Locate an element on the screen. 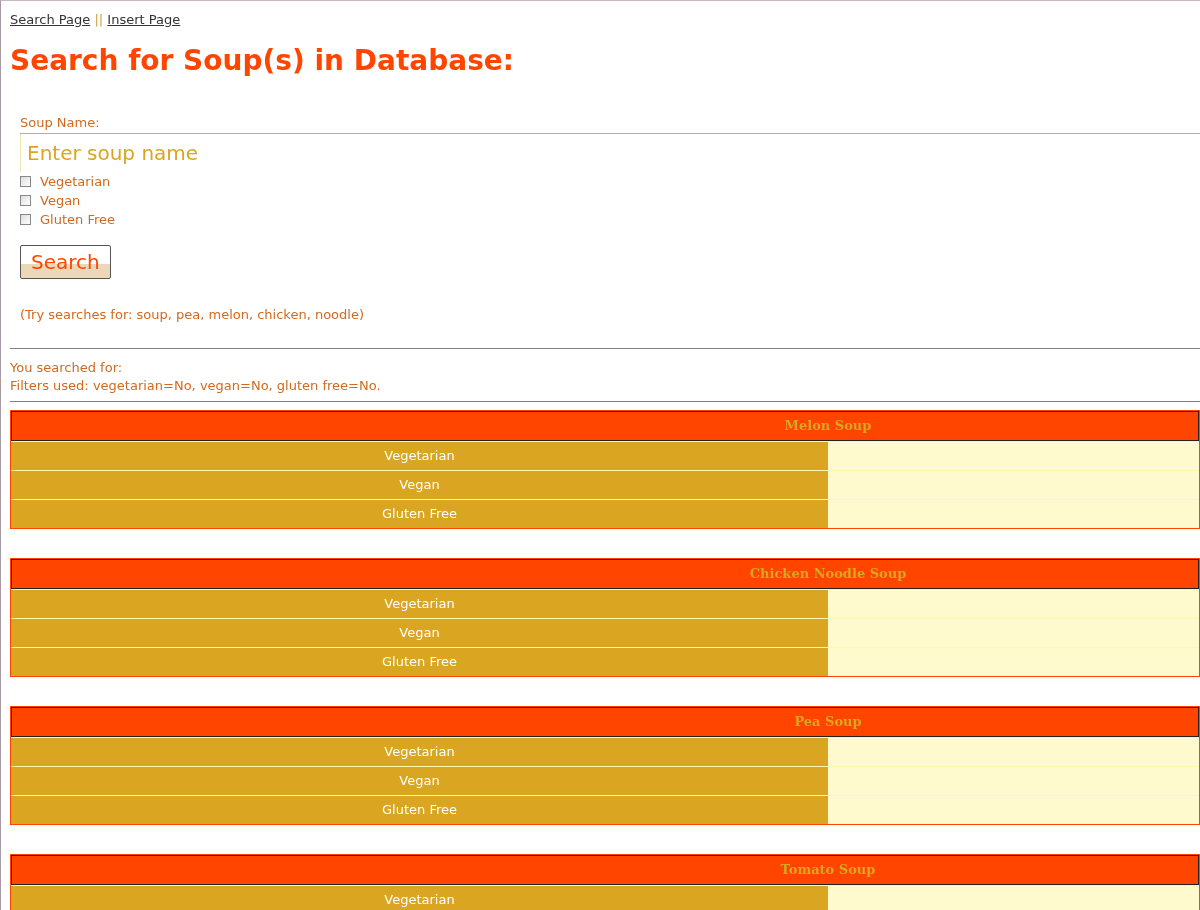 This screenshot has height=910, width=1200. checkbox-label: Vegetarian is located at coordinates (75, 181).